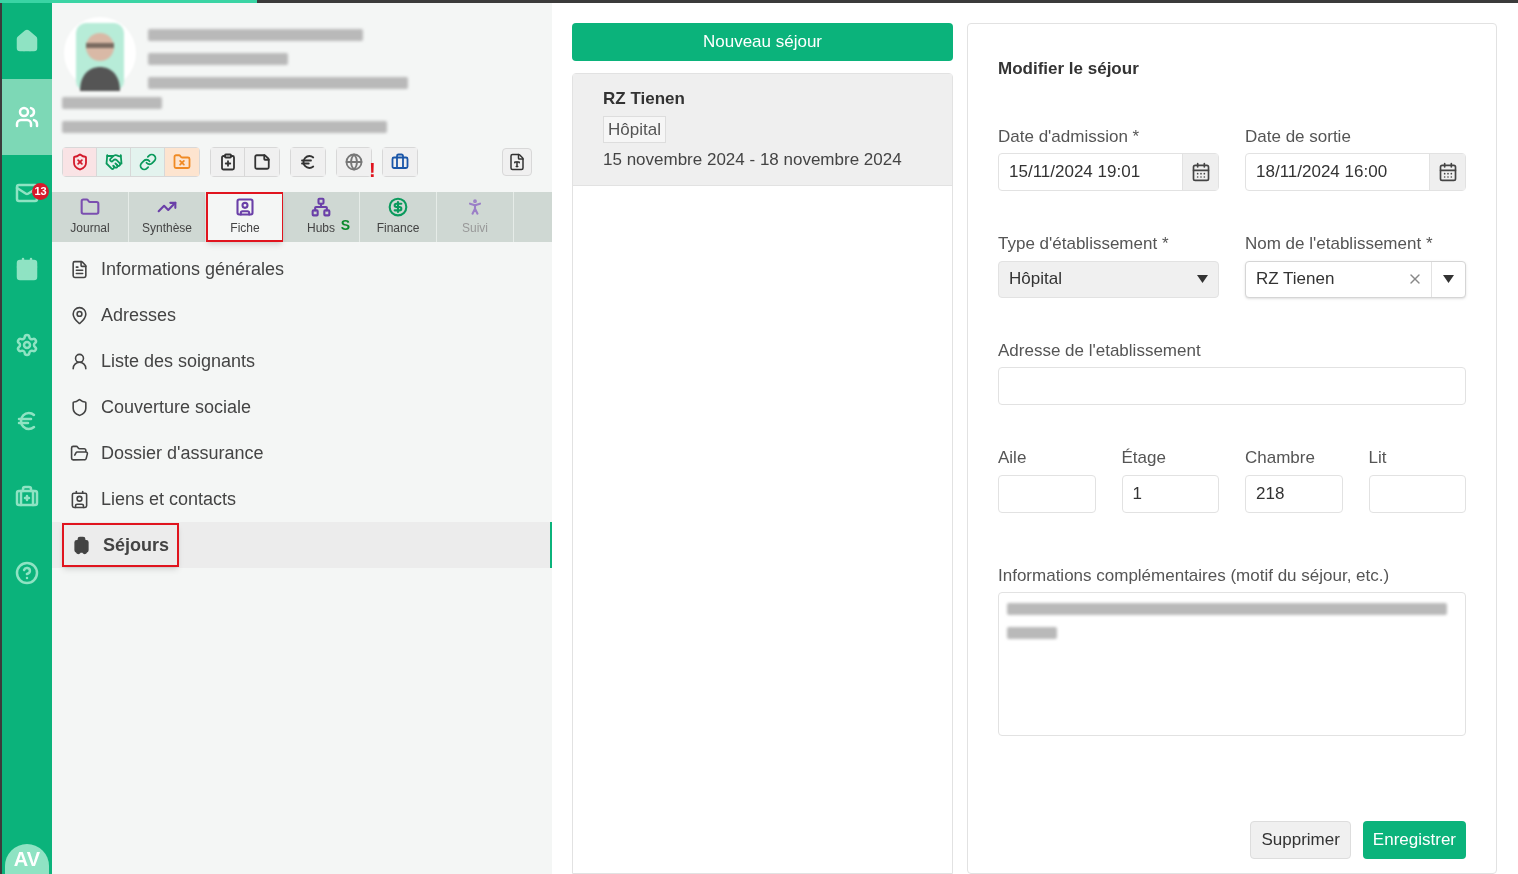  Describe the element at coordinates (113, 162) in the screenshot. I see `handshake-icon` at that location.